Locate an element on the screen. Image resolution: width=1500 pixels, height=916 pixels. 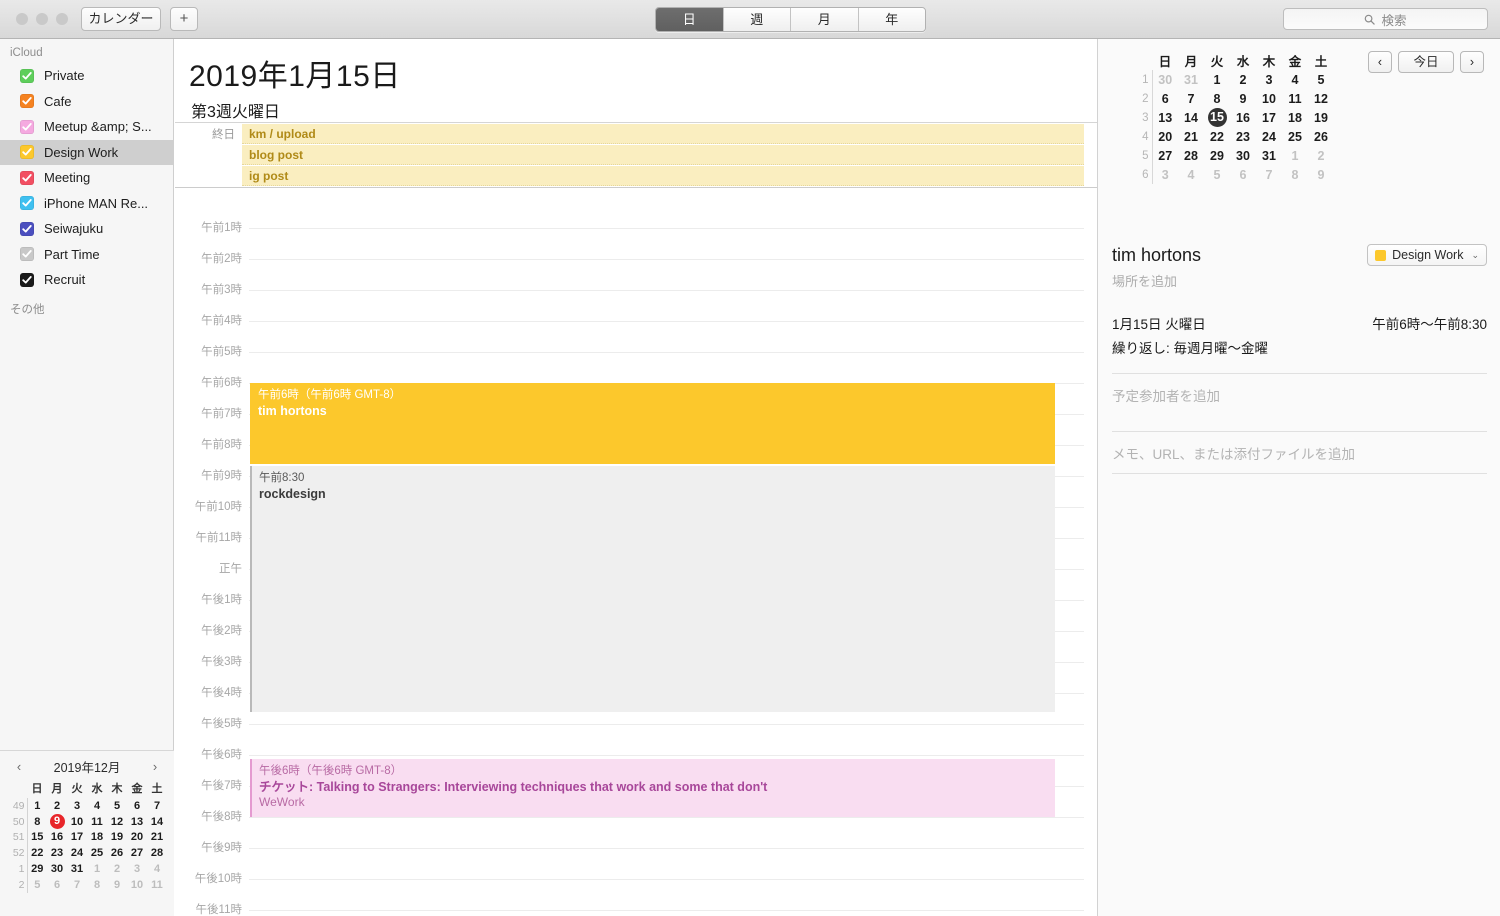
calendar-event-block: 午前8:30 rockdesign is located at coordinates (652, 589).